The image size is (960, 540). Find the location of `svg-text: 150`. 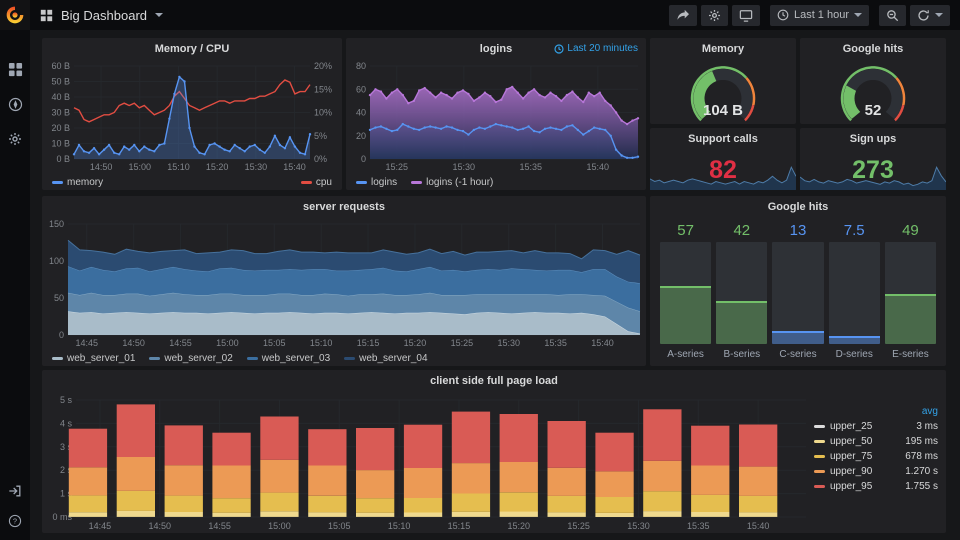

svg-text: 150 is located at coordinates (56, 224).